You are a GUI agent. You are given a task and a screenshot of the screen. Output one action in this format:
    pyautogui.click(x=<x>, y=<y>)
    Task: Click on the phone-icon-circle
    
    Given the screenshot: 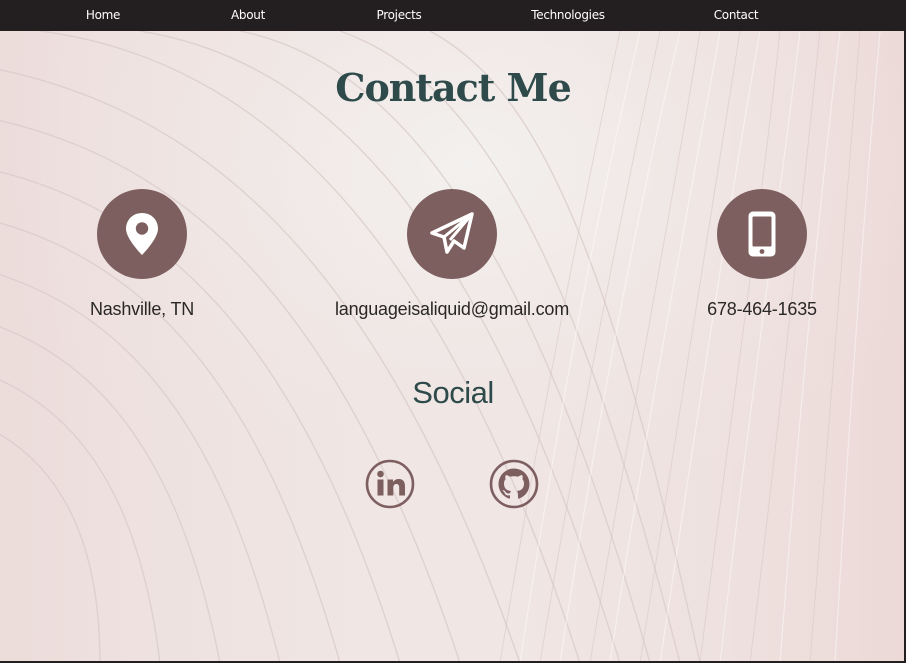 What is the action you would take?
    pyautogui.click(x=762, y=234)
    